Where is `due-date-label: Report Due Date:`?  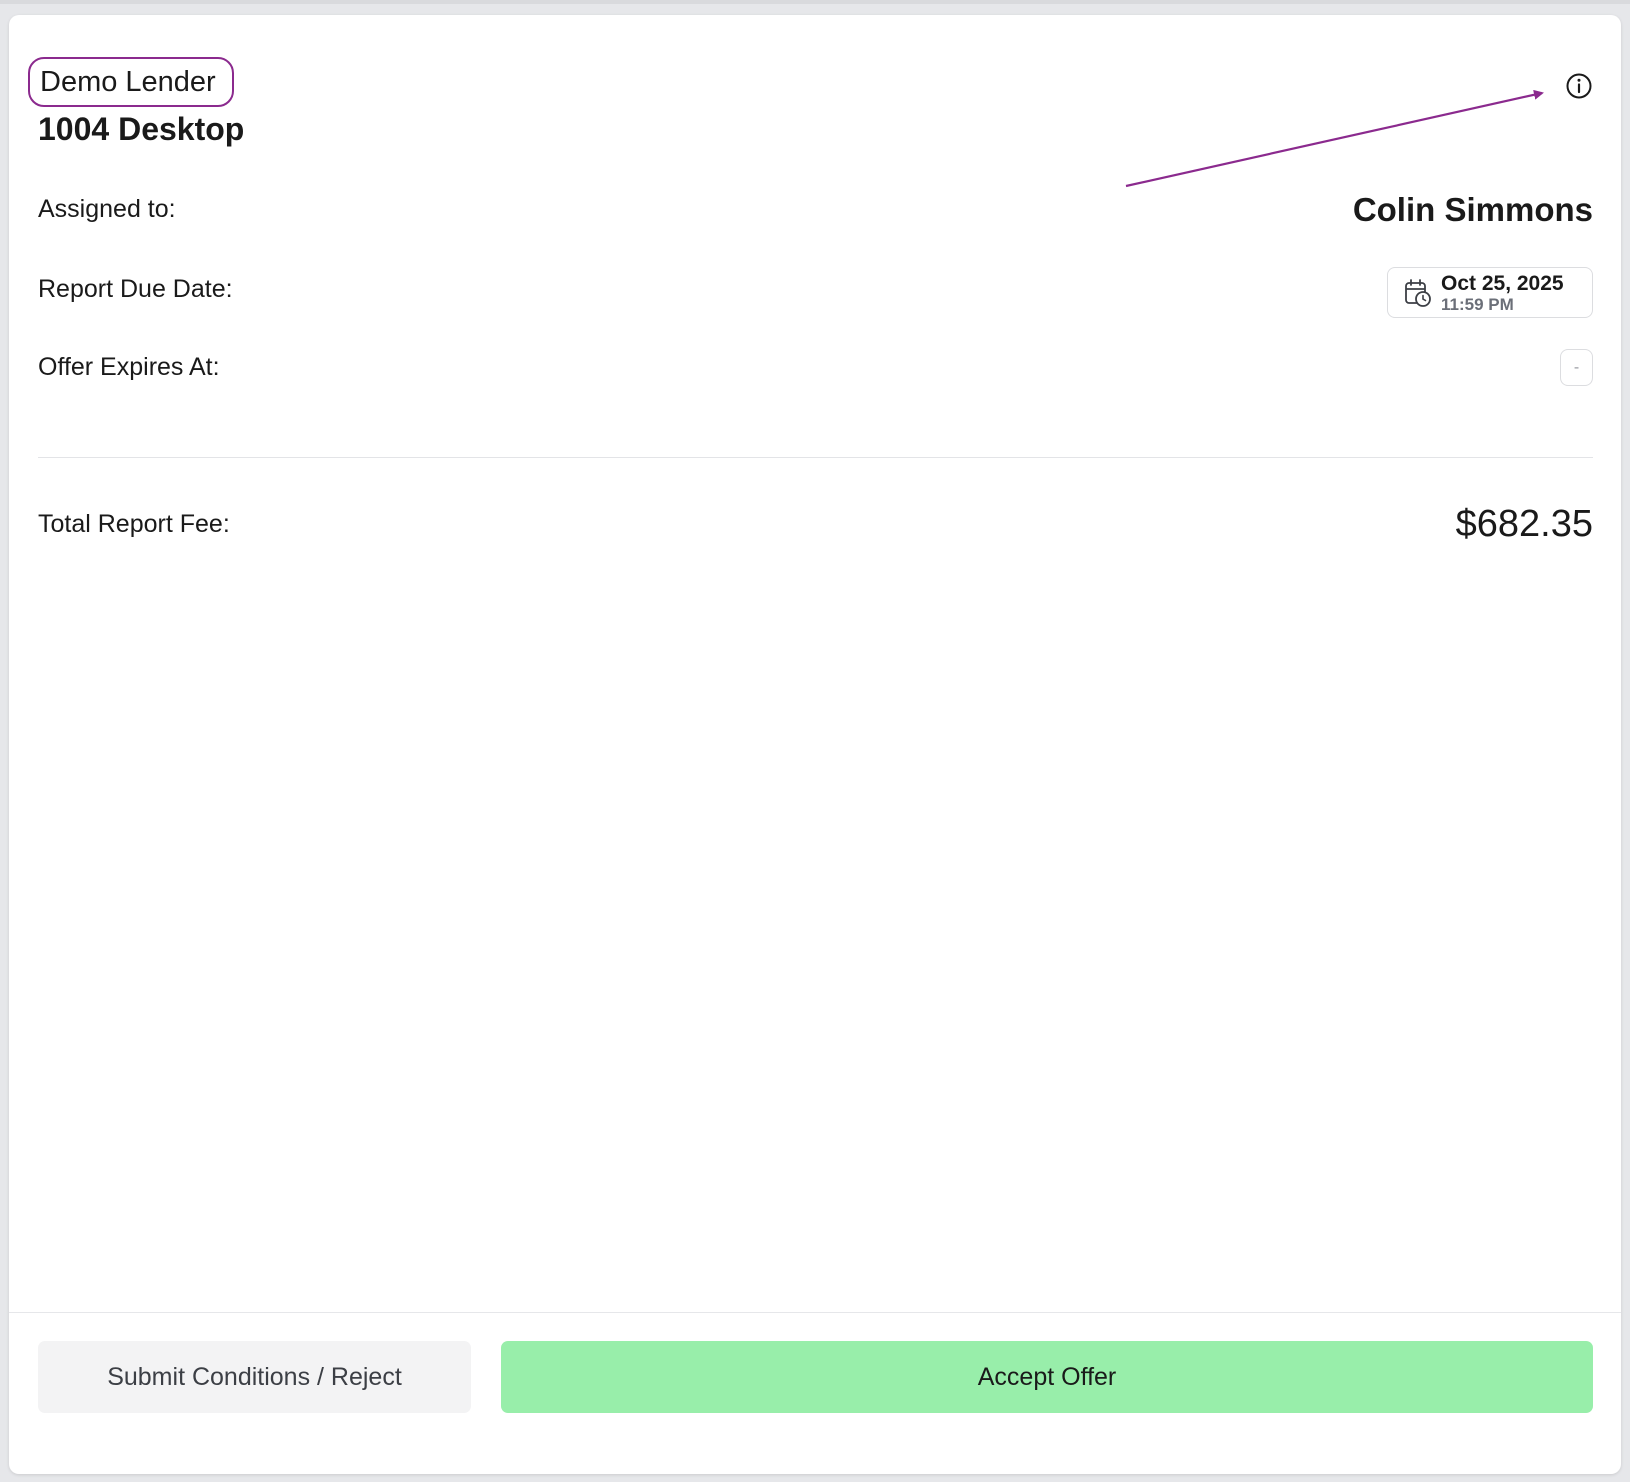 due-date-label: Report Due Date: is located at coordinates (135, 289).